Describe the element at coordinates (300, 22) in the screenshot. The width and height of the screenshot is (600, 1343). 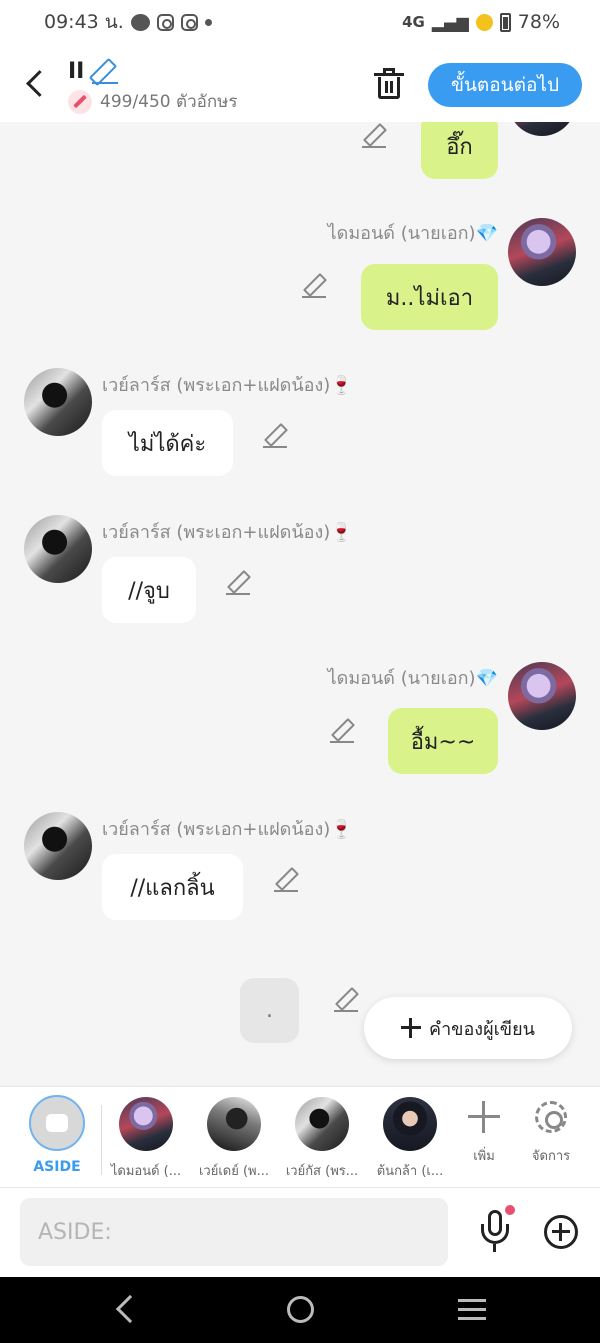
I see `status-bar: 09:43 น. 4G ▂▄▆ 78%` at that location.